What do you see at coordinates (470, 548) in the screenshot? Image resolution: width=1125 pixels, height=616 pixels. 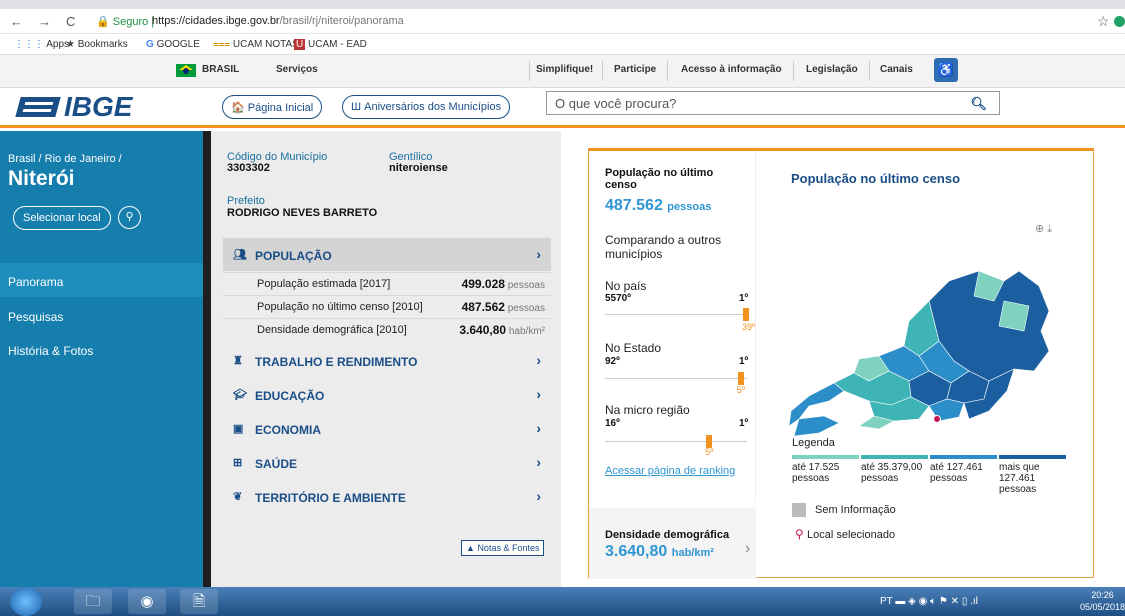 I see `warning-icon: ▲` at bounding box center [470, 548].